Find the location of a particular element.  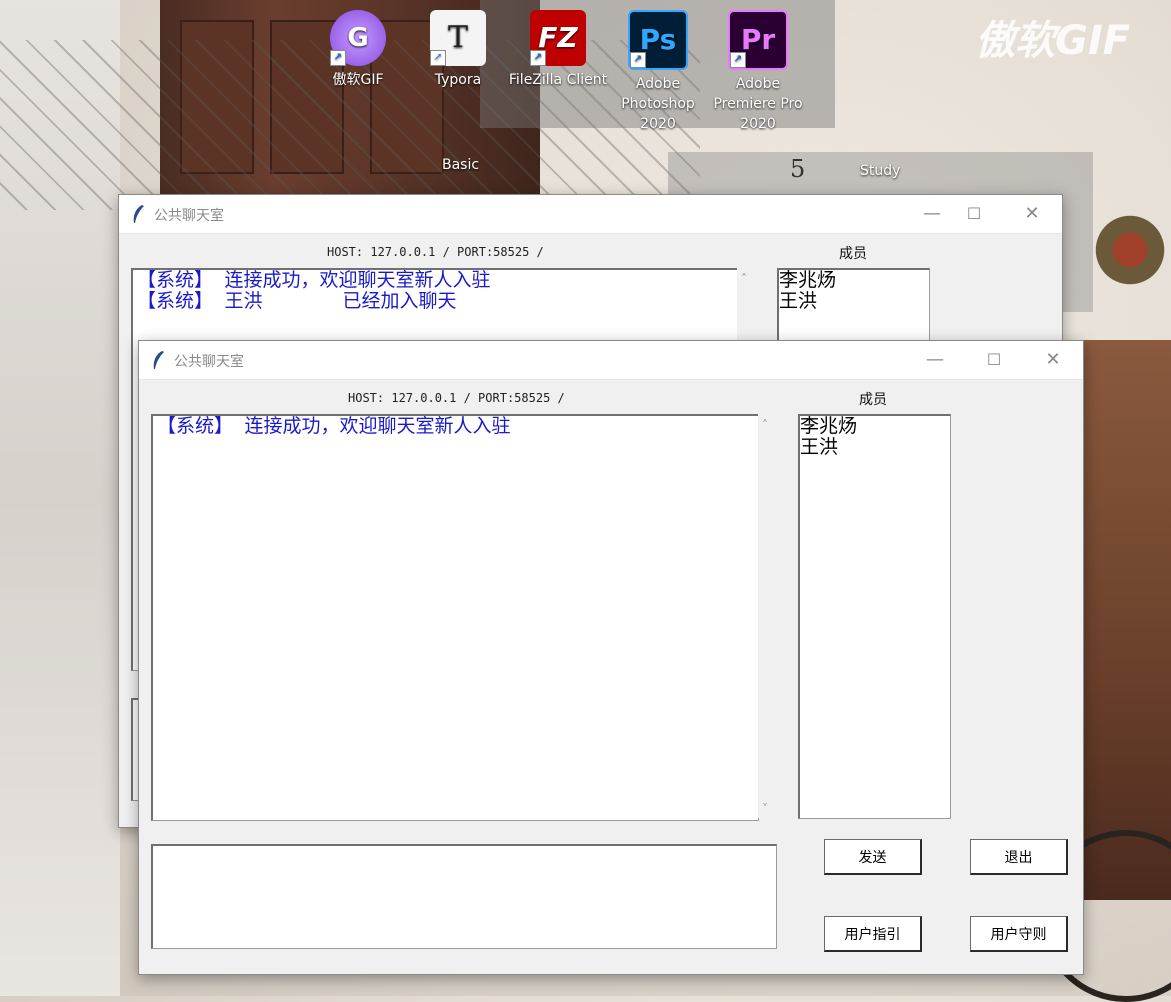

desktop-icon-label: Typora is located at coordinates (458, 80).